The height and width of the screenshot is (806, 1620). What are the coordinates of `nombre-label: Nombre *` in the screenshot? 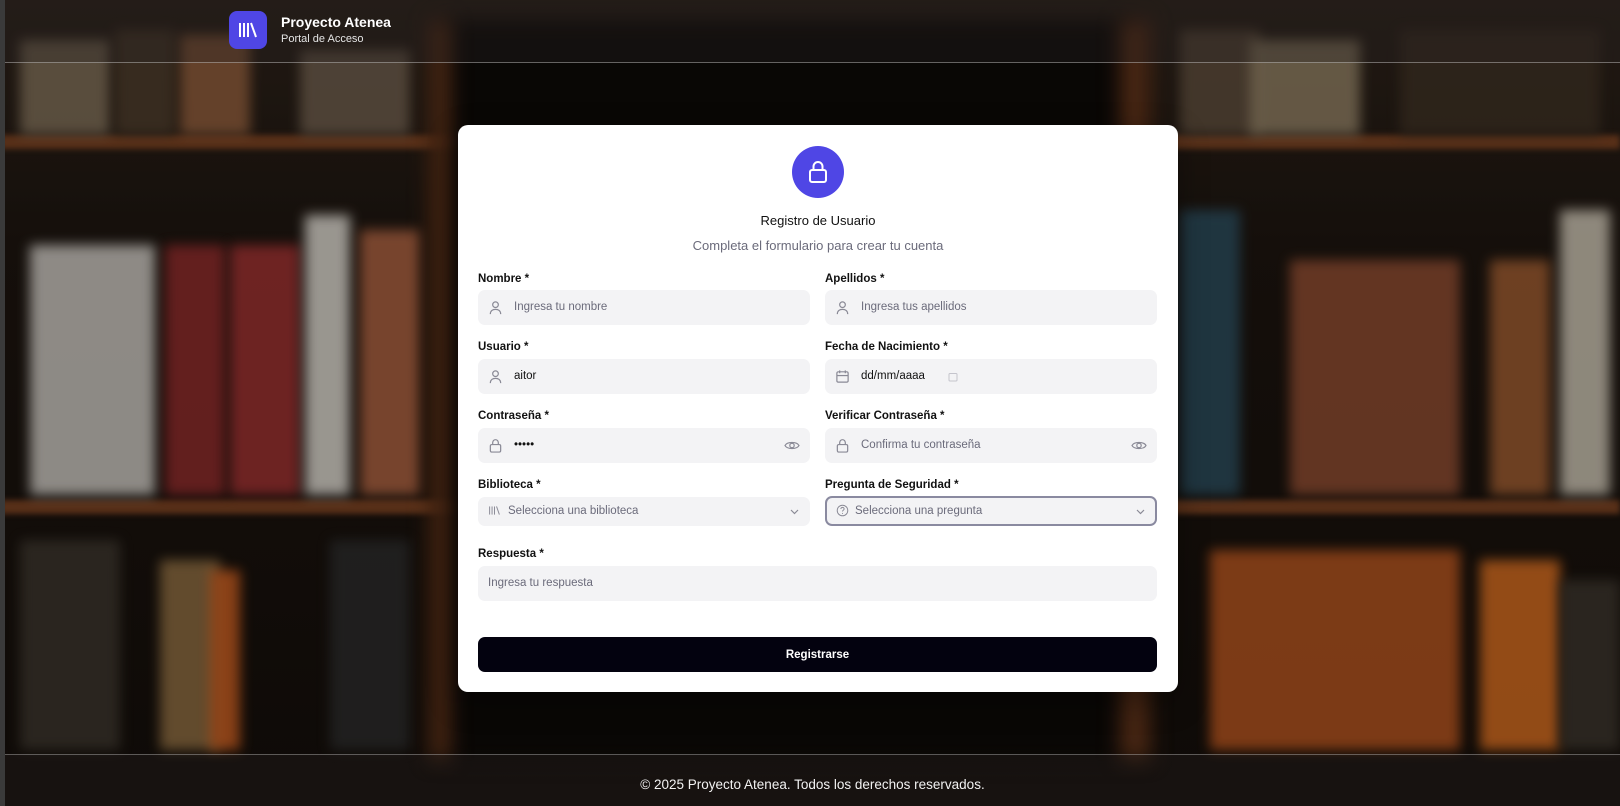 It's located at (504, 279).